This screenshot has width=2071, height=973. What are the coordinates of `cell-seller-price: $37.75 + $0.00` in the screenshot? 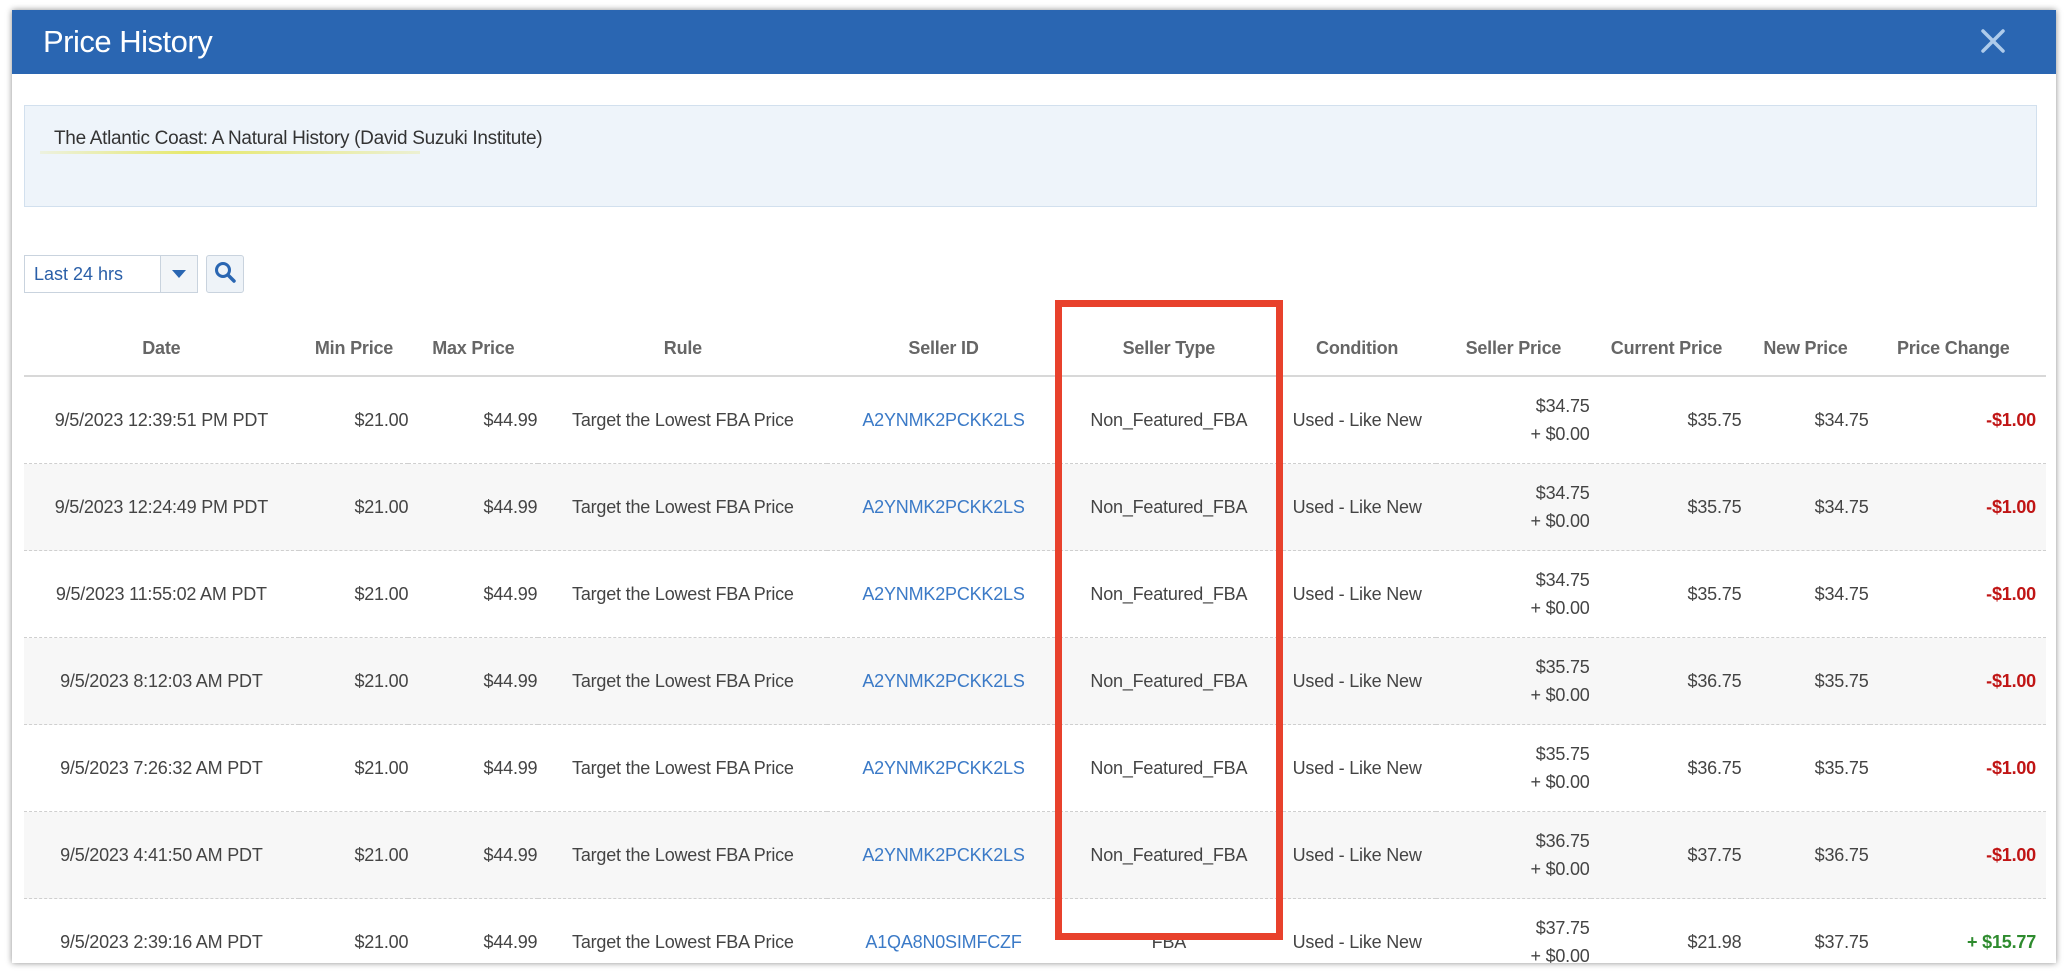 It's located at (1513, 930).